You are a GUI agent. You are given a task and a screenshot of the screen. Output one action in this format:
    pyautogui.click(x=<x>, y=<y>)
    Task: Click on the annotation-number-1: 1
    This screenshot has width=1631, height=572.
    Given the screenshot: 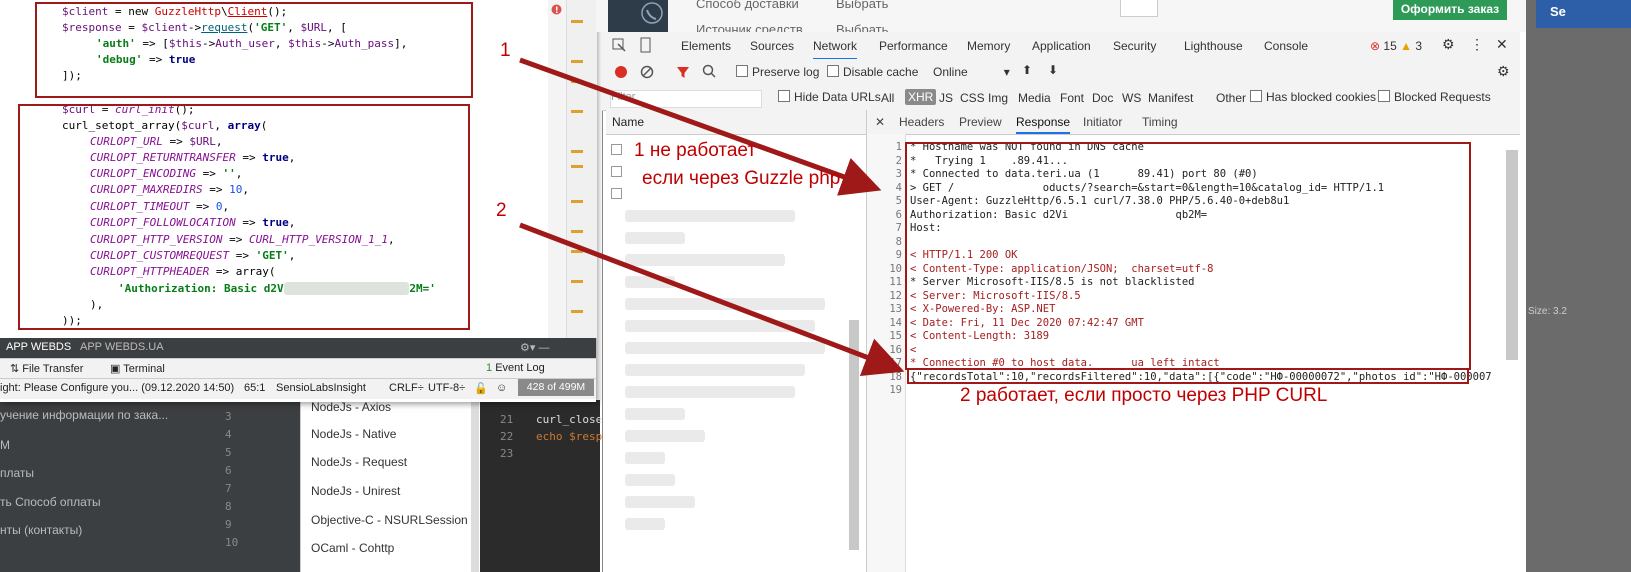 What is the action you would take?
    pyautogui.click(x=505, y=50)
    